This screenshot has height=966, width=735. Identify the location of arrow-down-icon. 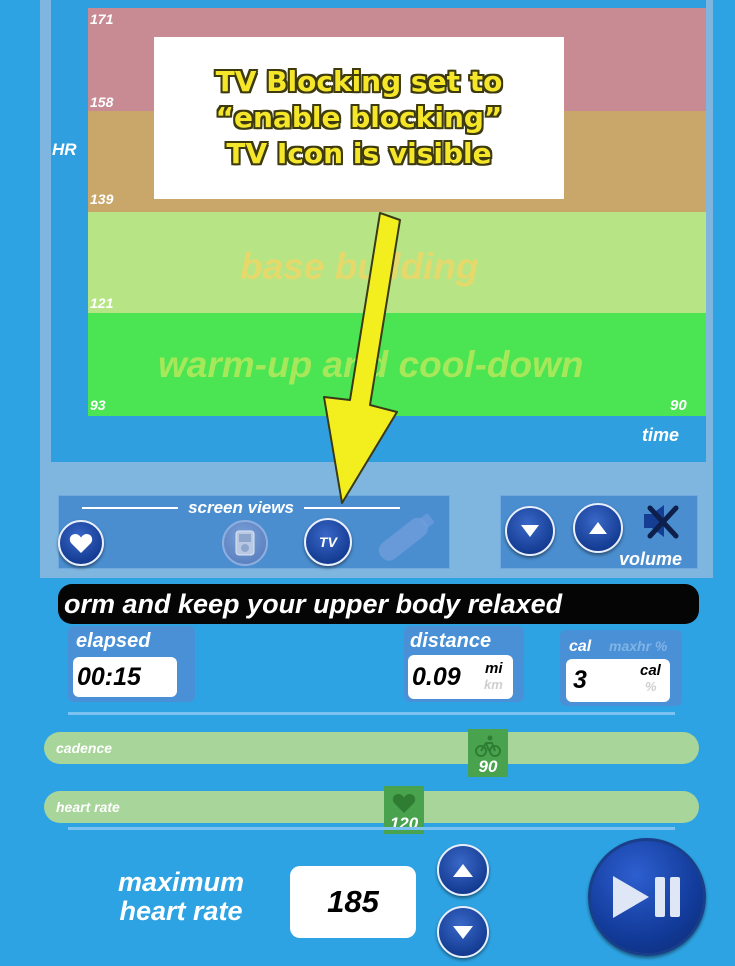
(463, 932).